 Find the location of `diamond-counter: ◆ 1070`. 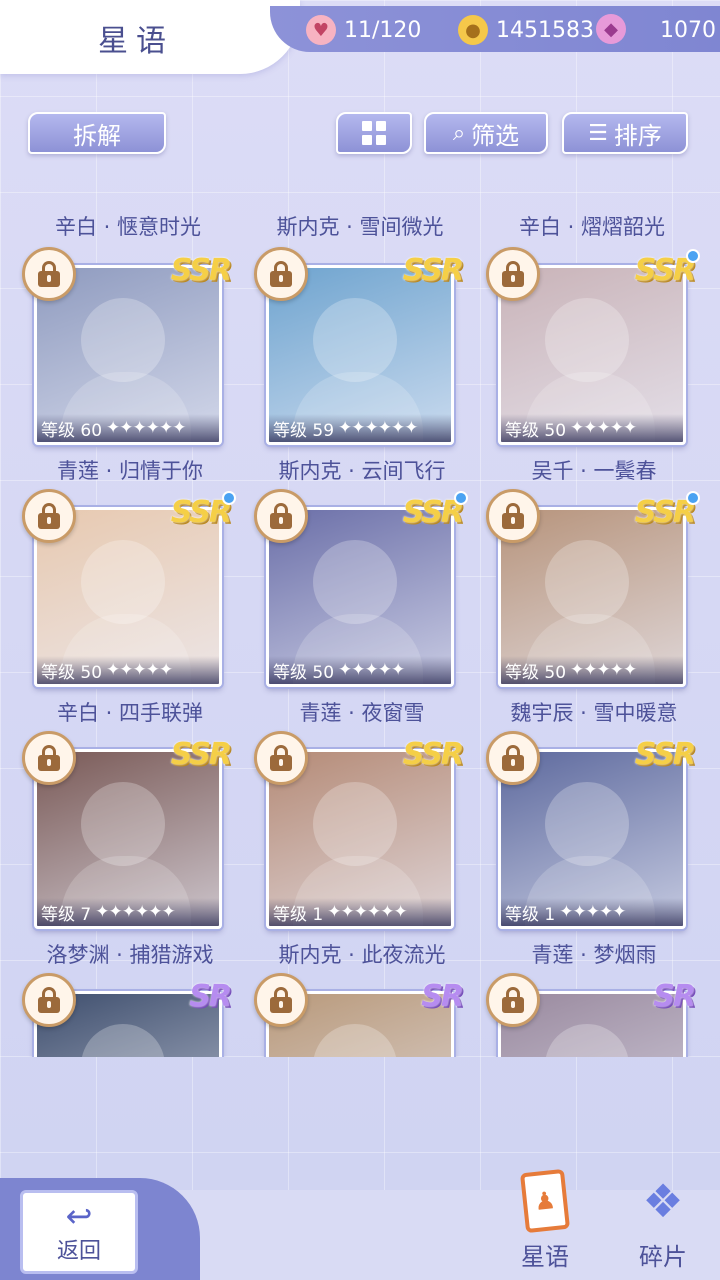

diamond-counter: ◆ 1070 is located at coordinates (656, 30).